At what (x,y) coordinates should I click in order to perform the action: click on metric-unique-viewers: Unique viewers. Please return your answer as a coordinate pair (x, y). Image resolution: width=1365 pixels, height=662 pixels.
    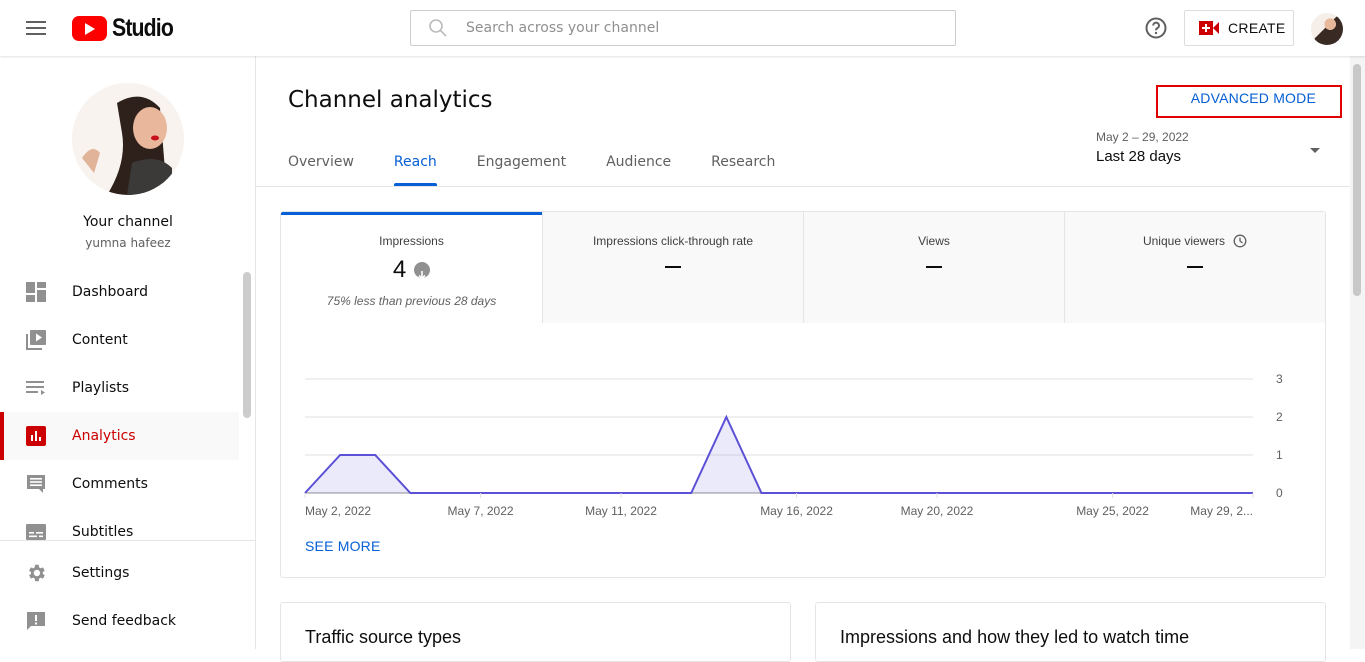
    Looking at the image, I should click on (1194, 267).